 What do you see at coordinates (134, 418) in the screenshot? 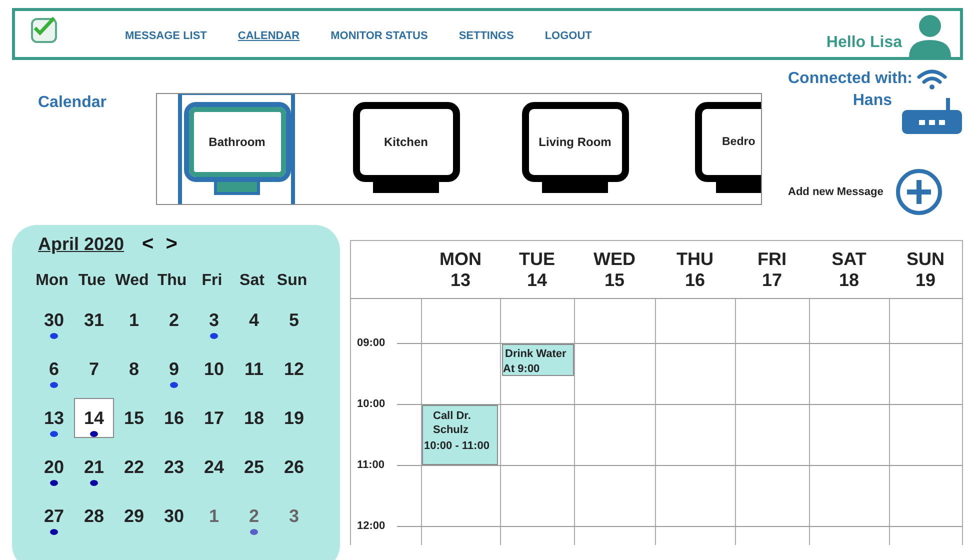
I see `calendar-day: 15` at bounding box center [134, 418].